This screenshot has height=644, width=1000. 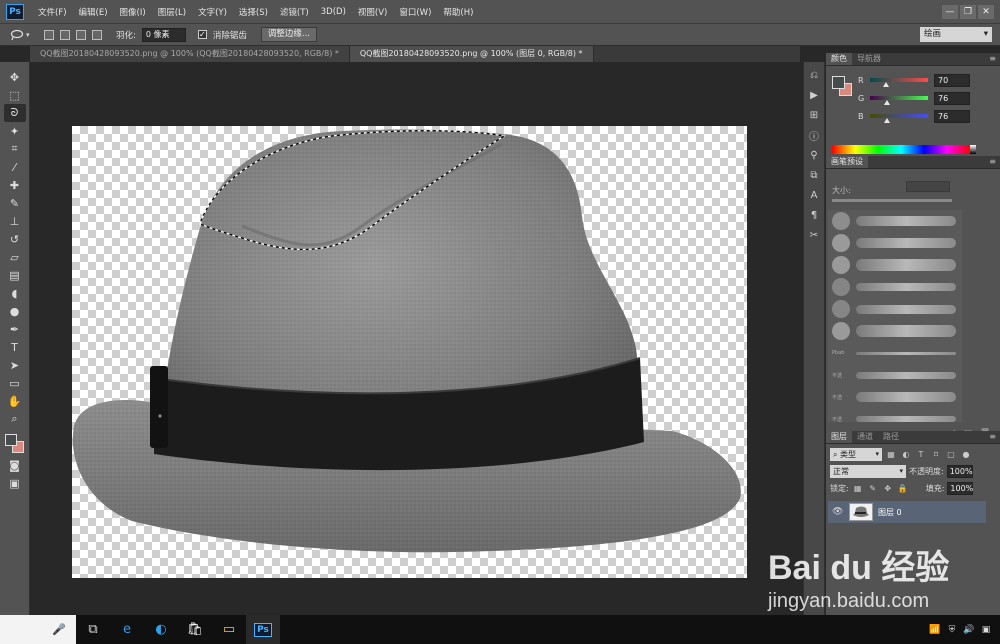 What do you see at coordinates (904, 149) in the screenshot?
I see `color-spectrum-bar` at bounding box center [904, 149].